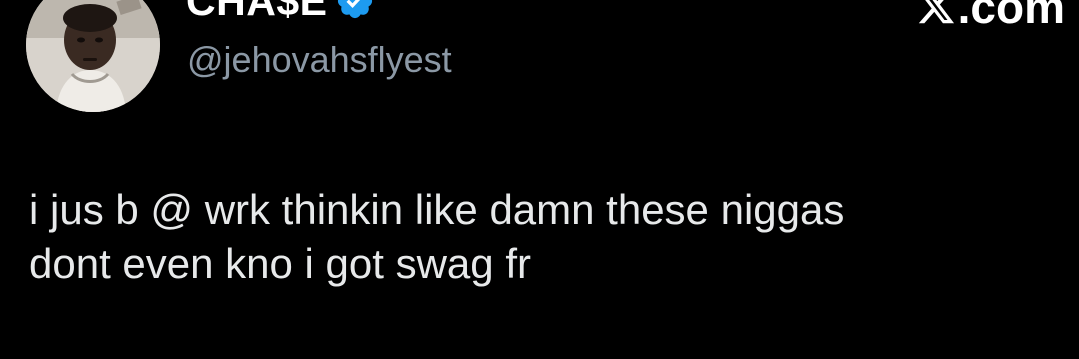 Image resolution: width=1079 pixels, height=359 pixels. What do you see at coordinates (280, 263) in the screenshot?
I see `tweet-text-line: dont even kno i got swag fr` at bounding box center [280, 263].